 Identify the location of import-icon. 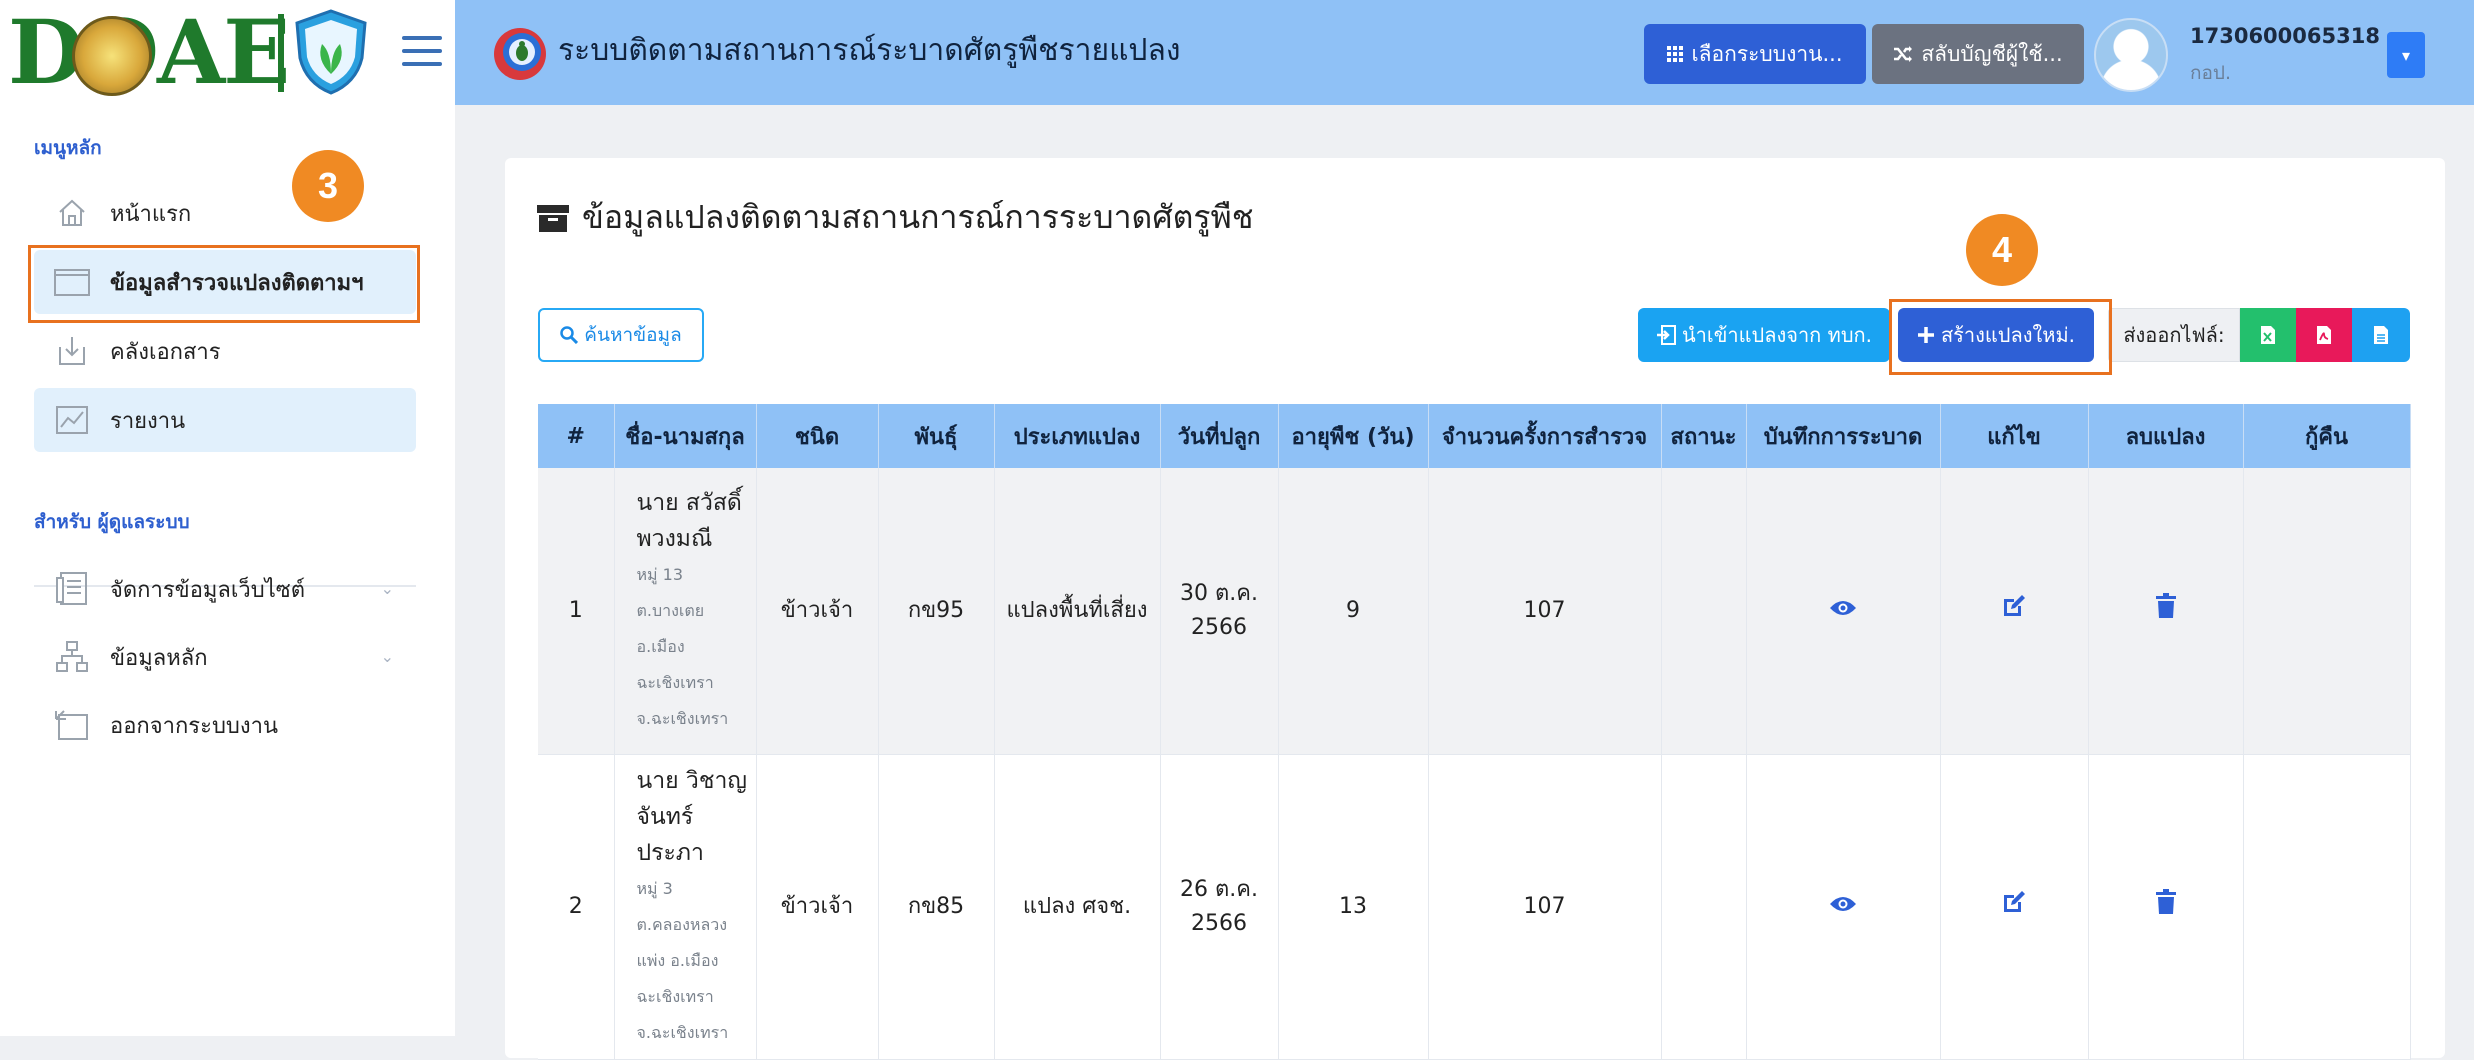
(1666, 335).